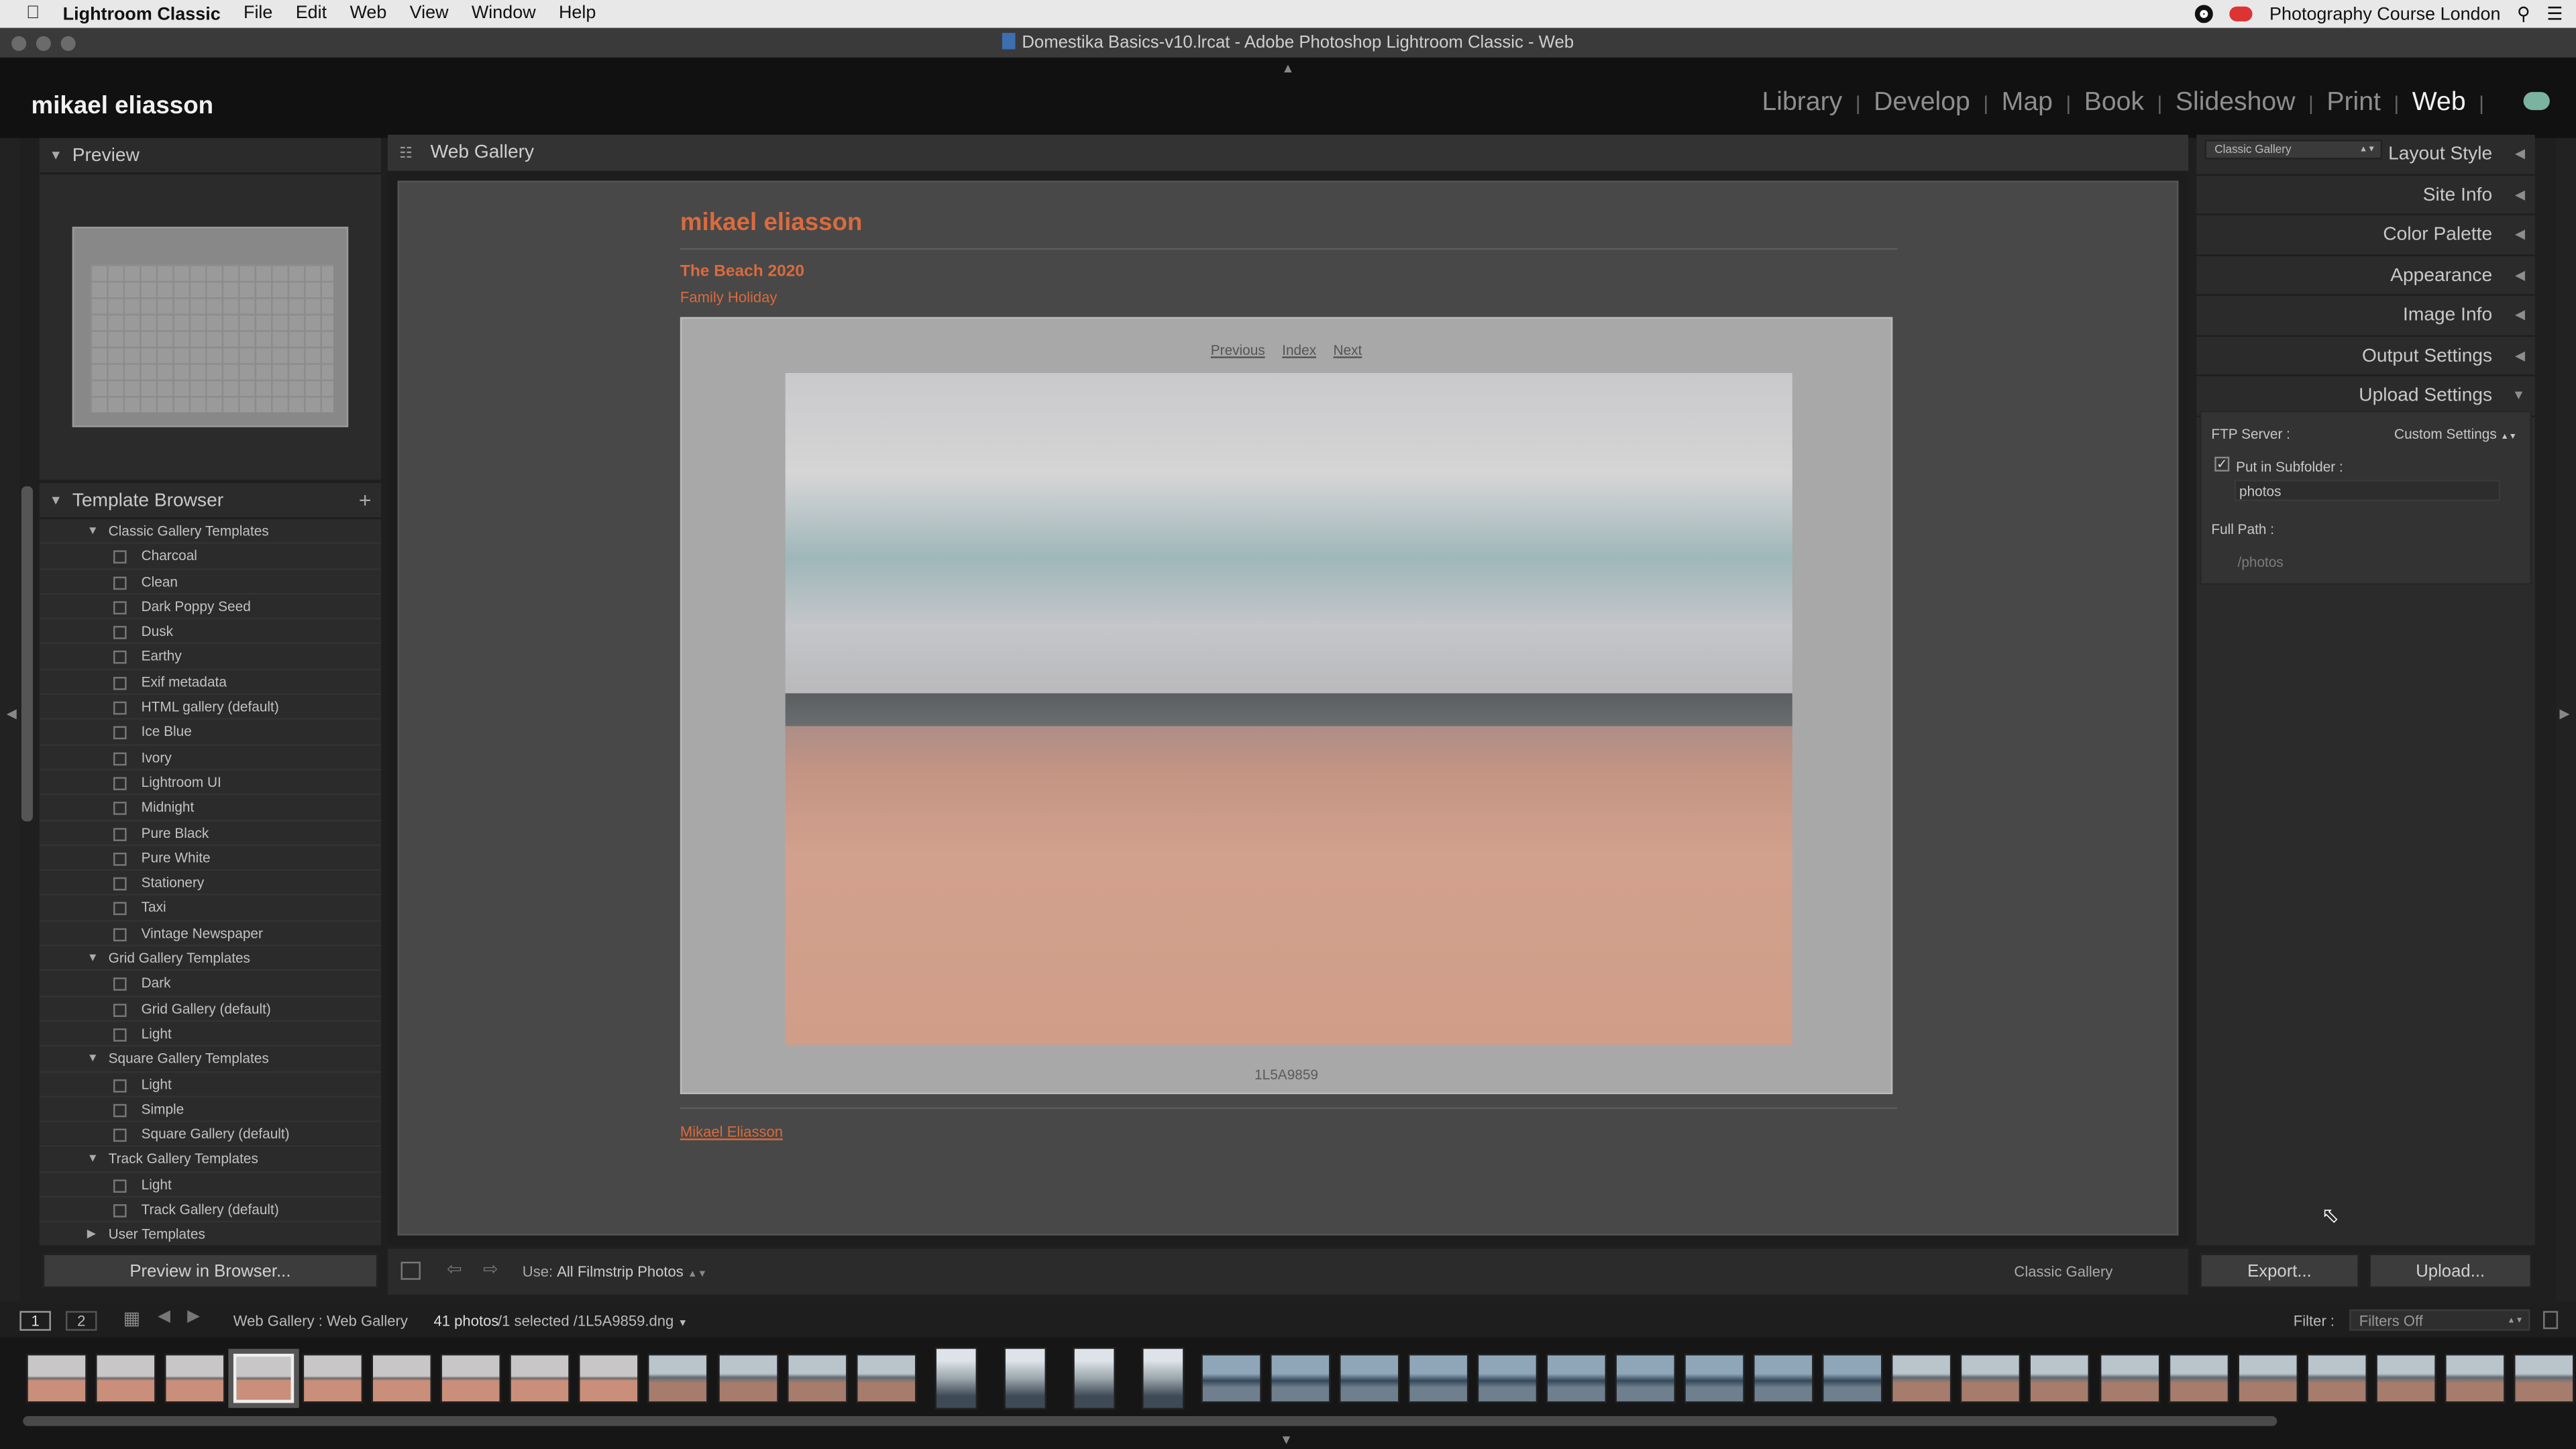 The width and height of the screenshot is (2576, 1449). I want to click on module-web: Web, so click(2439, 103).